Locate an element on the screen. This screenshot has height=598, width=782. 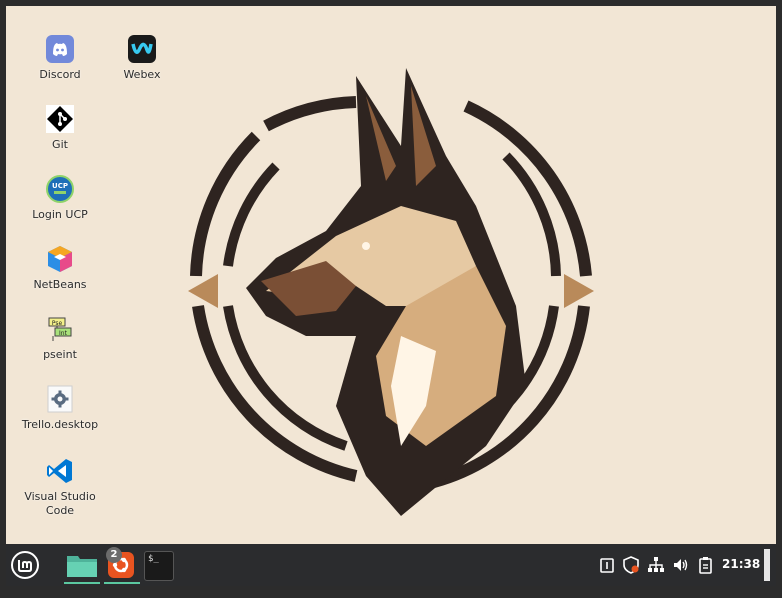
terminal-taskbar-button: $_ is located at coordinates (159, 566).